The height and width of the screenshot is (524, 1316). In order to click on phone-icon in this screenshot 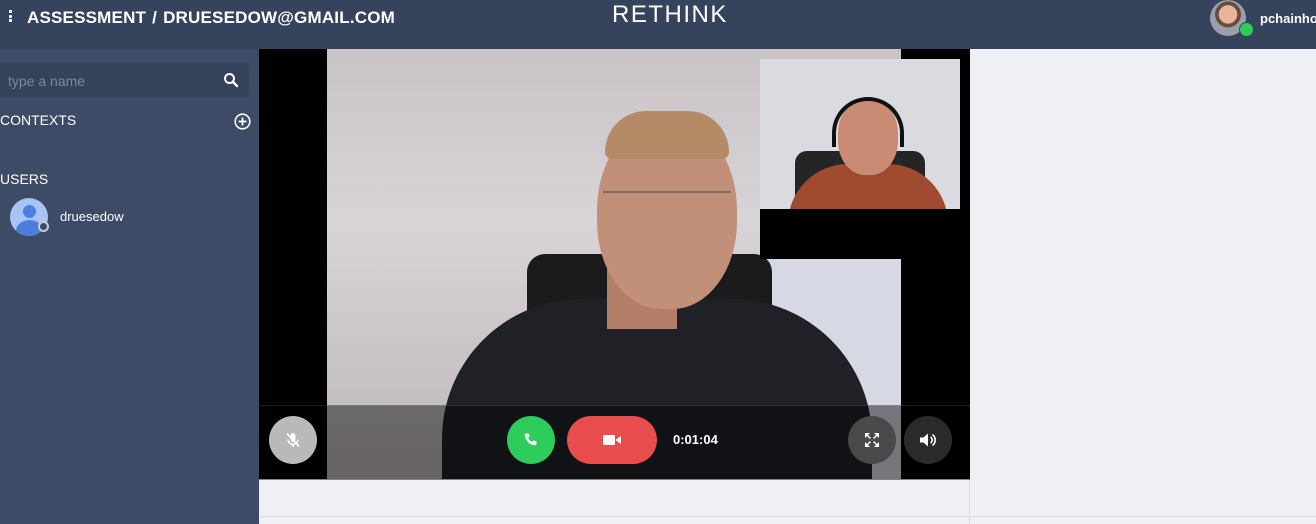, I will do `click(530, 439)`.